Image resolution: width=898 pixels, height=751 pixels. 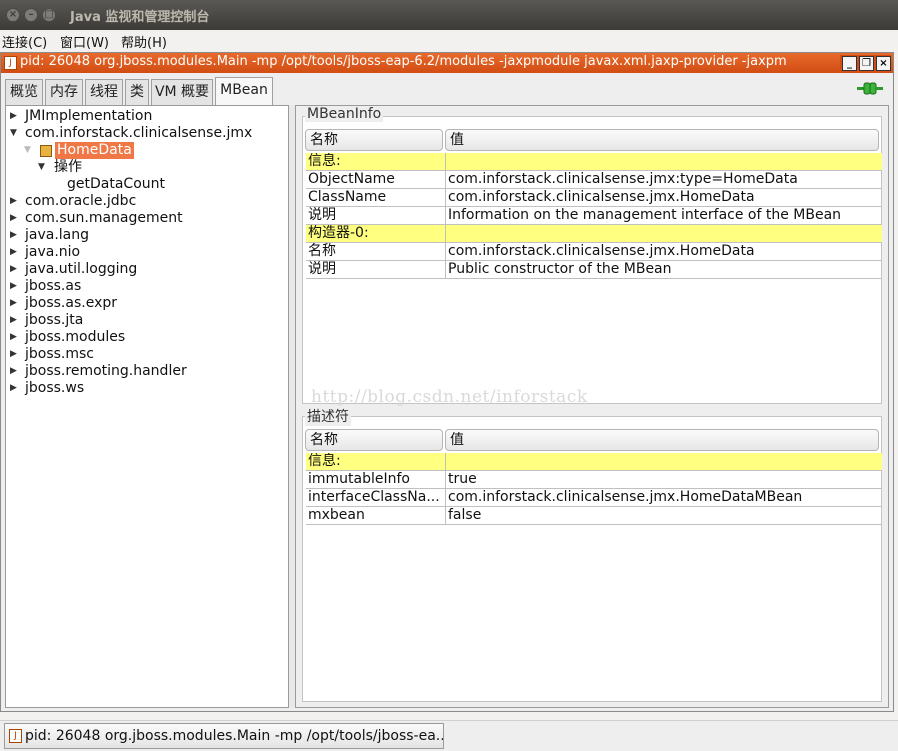 What do you see at coordinates (81, 269) in the screenshot?
I see `tree-node-label: java.util.logging` at bounding box center [81, 269].